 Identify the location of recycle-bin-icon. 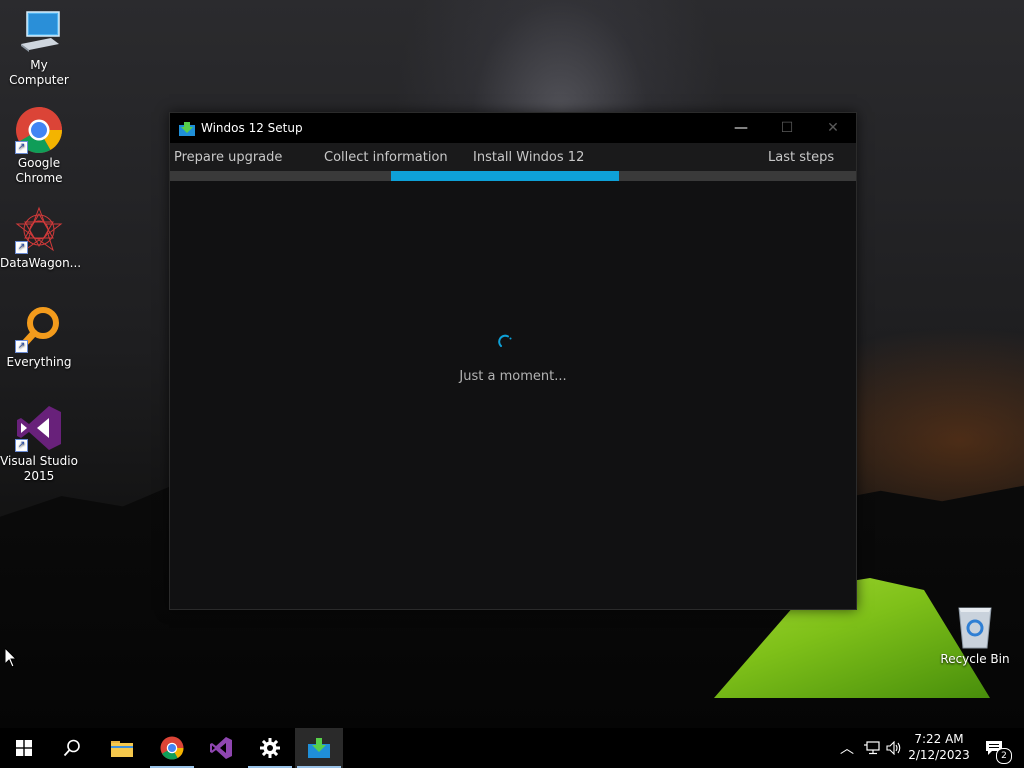
(975, 626).